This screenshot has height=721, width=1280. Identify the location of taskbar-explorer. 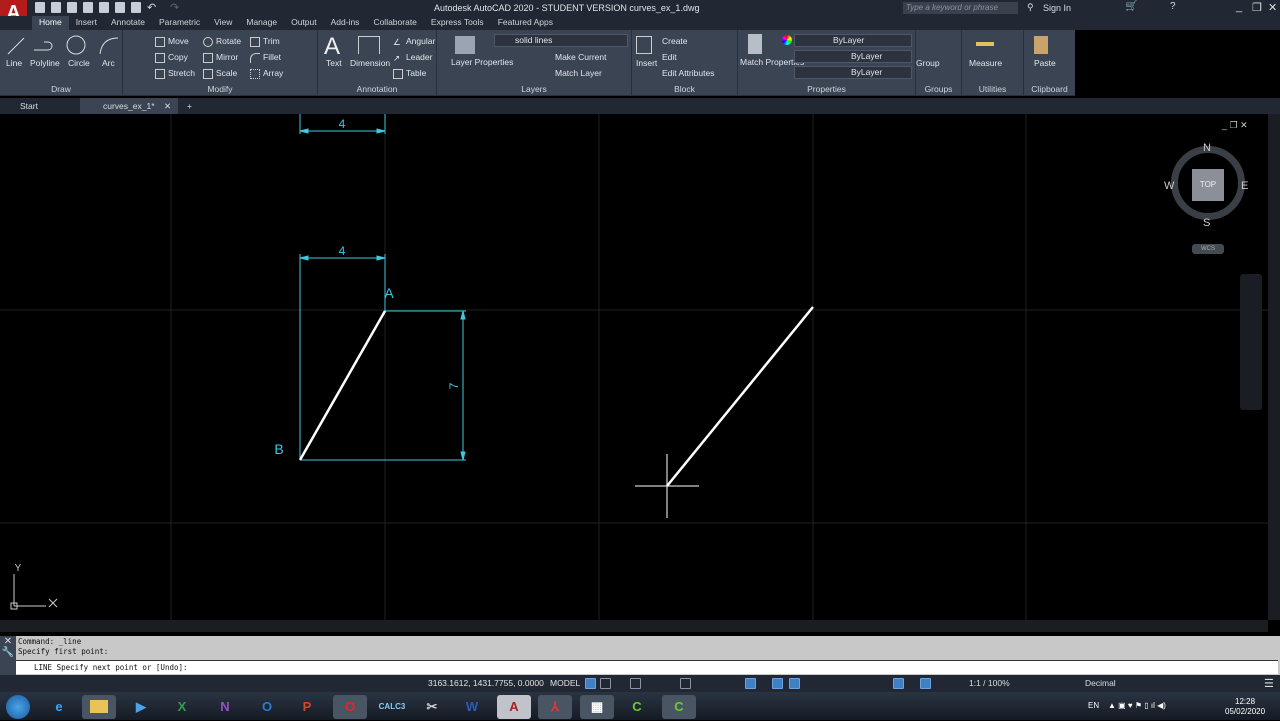
(99, 707).